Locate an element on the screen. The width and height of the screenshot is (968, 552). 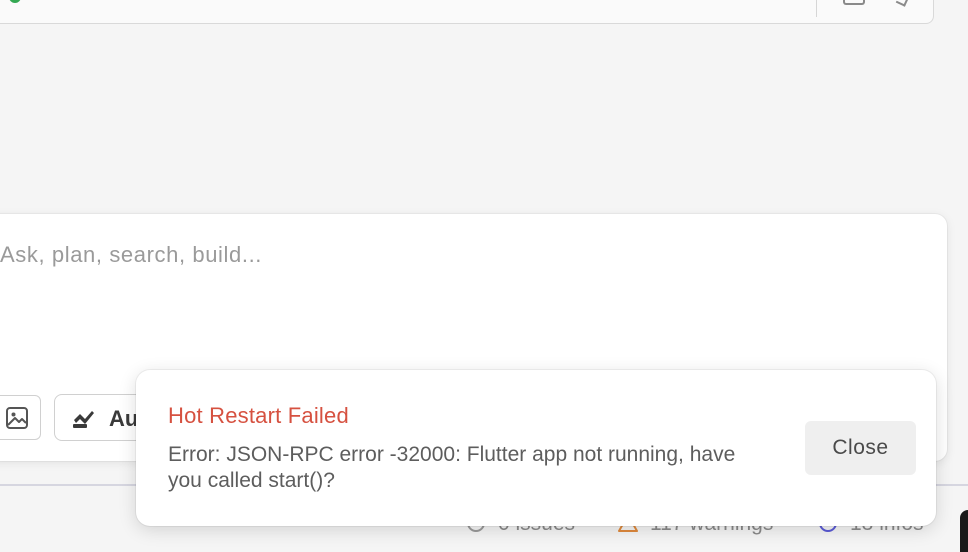
toast-title: Hot Restart Failed is located at coordinates (258, 415).